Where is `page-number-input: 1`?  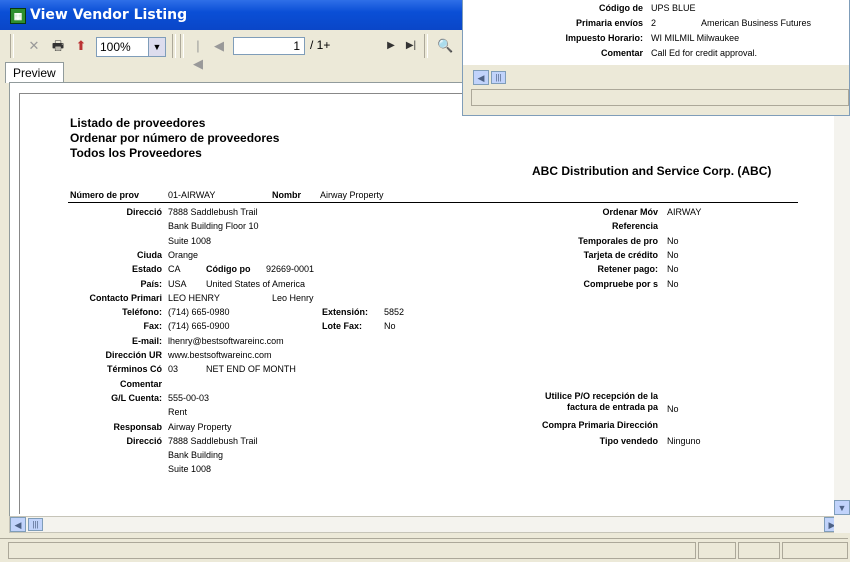 page-number-input: 1 is located at coordinates (269, 46).